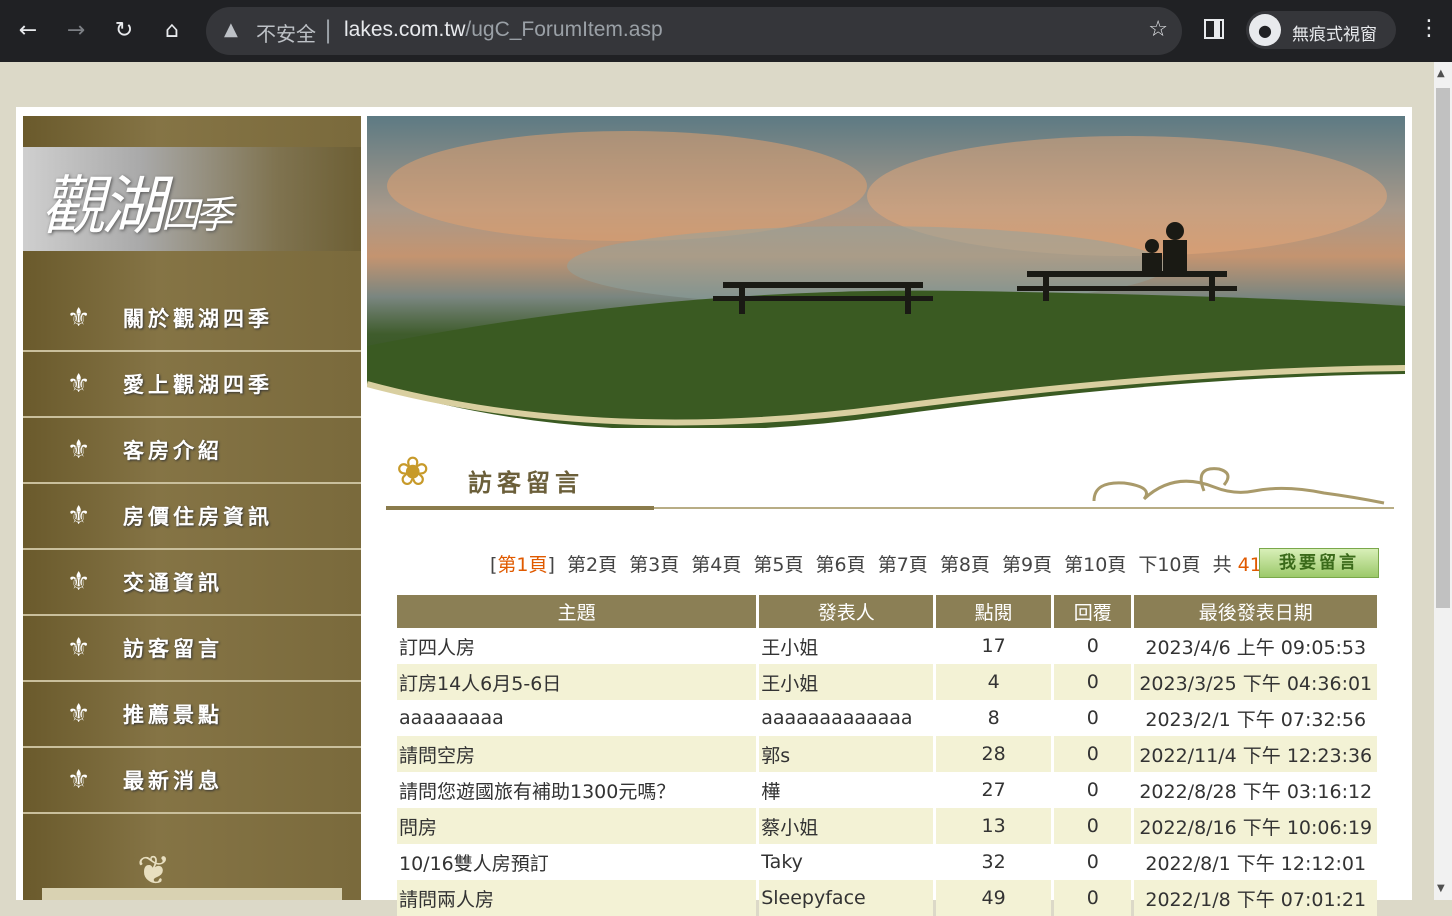  What do you see at coordinates (198, 319) in the screenshot?
I see `sidebar-item-label: 關於觀湖四季` at bounding box center [198, 319].